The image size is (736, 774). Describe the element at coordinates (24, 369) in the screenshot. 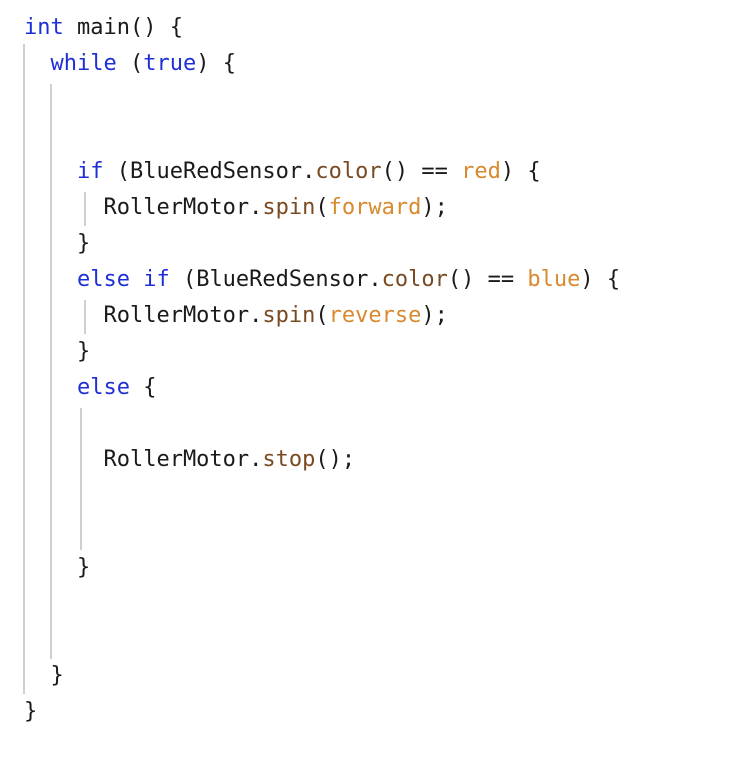

I see `indent-guide-main` at that location.